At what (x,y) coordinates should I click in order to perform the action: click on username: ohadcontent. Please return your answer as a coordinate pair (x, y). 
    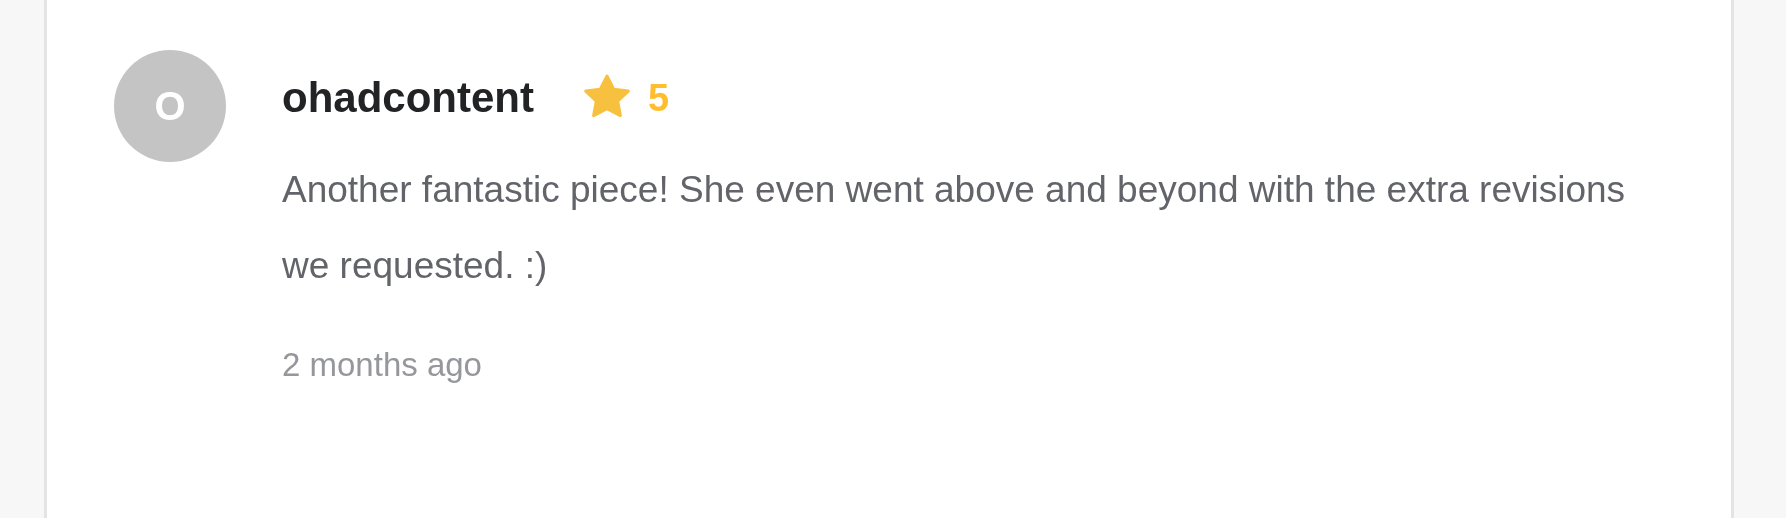
    Looking at the image, I should click on (408, 98).